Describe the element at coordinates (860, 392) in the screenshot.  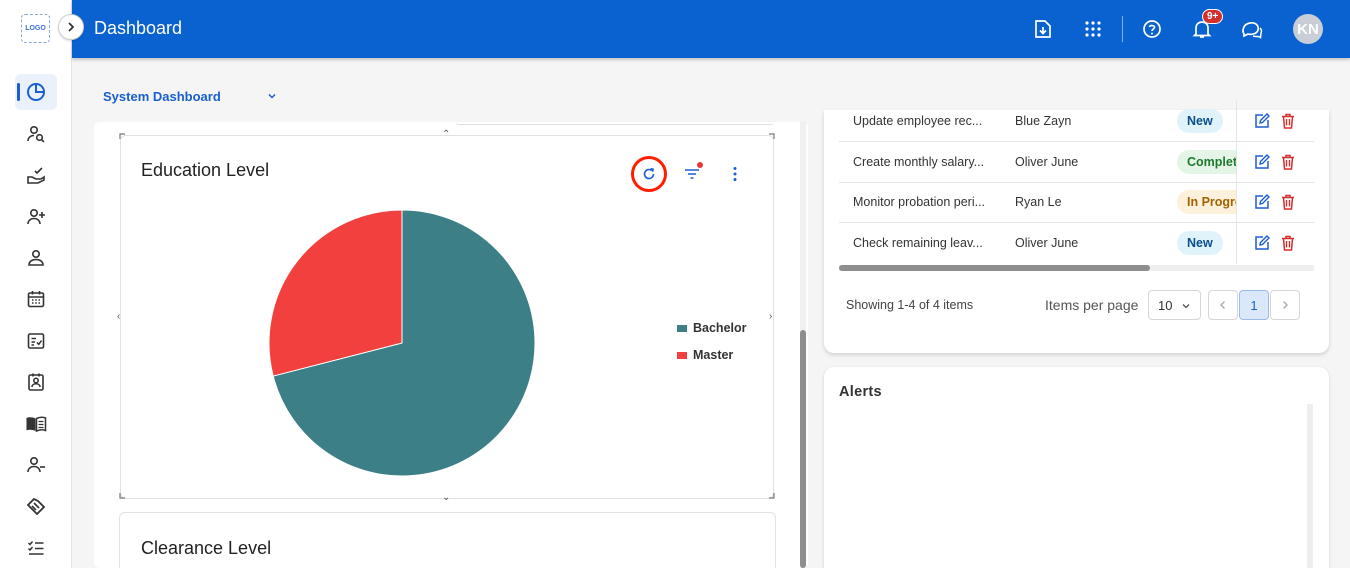
I see `alerts-title: Alerts` at that location.